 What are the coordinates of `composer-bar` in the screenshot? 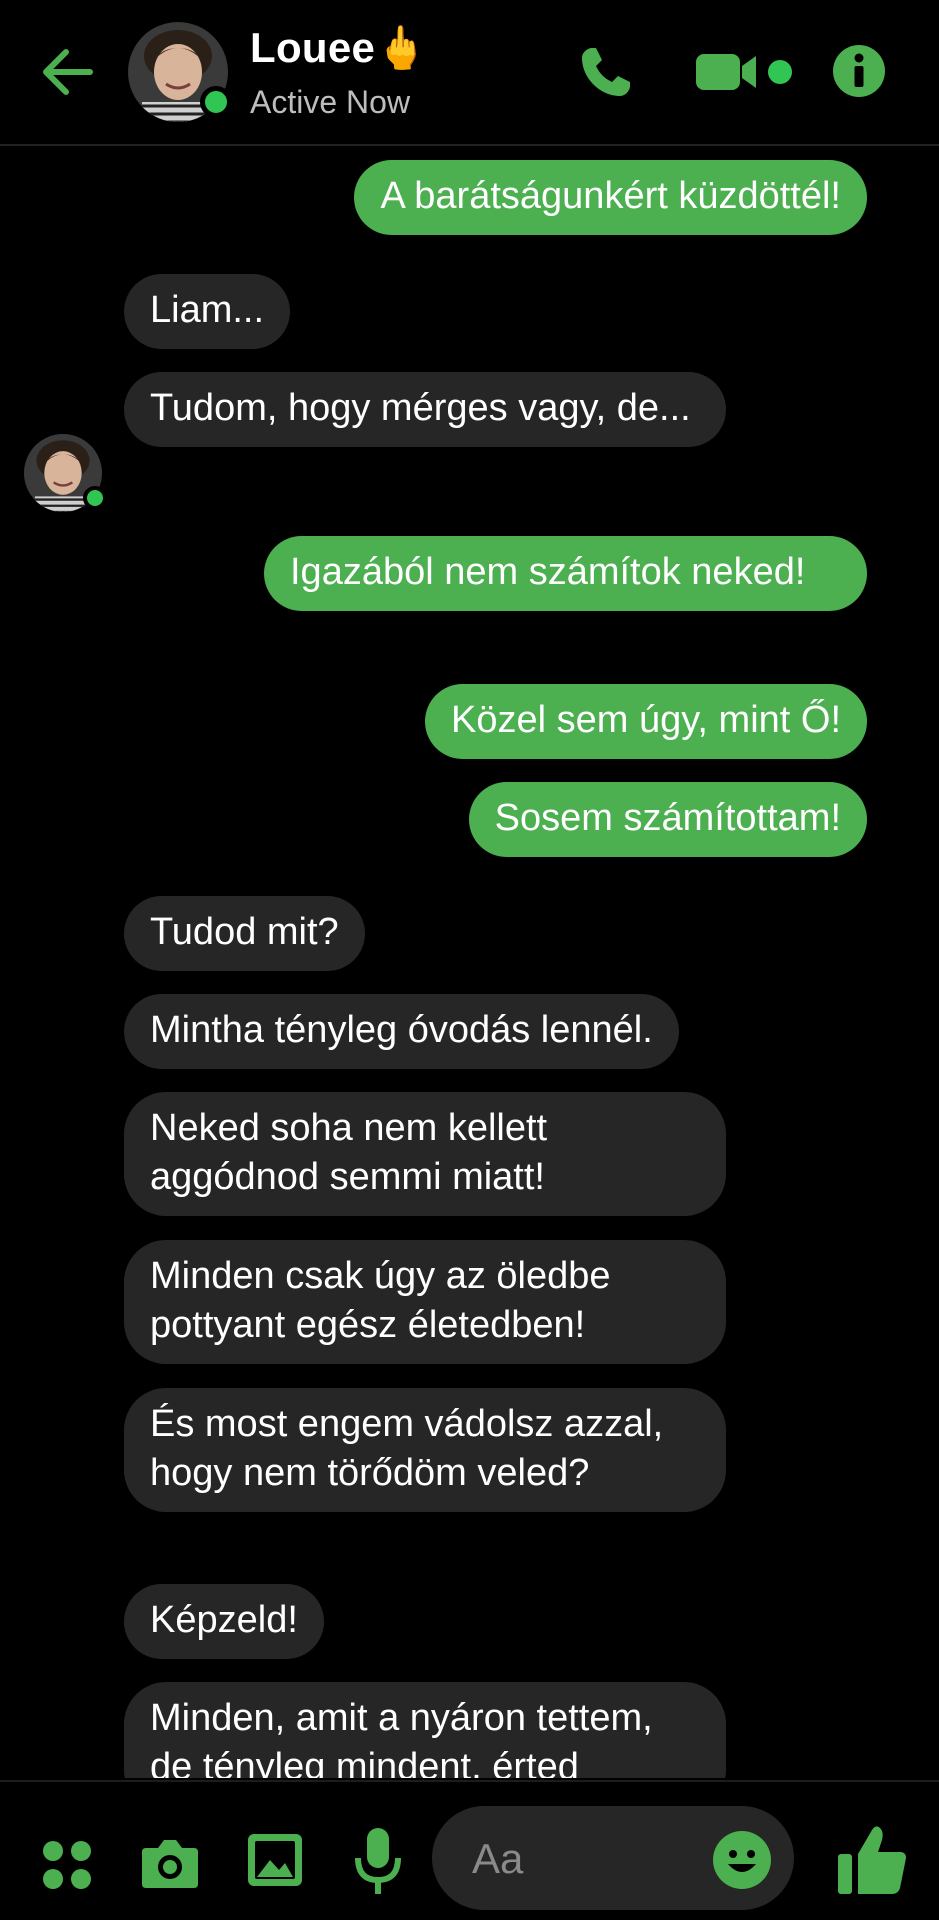 It's located at (469, 1850).